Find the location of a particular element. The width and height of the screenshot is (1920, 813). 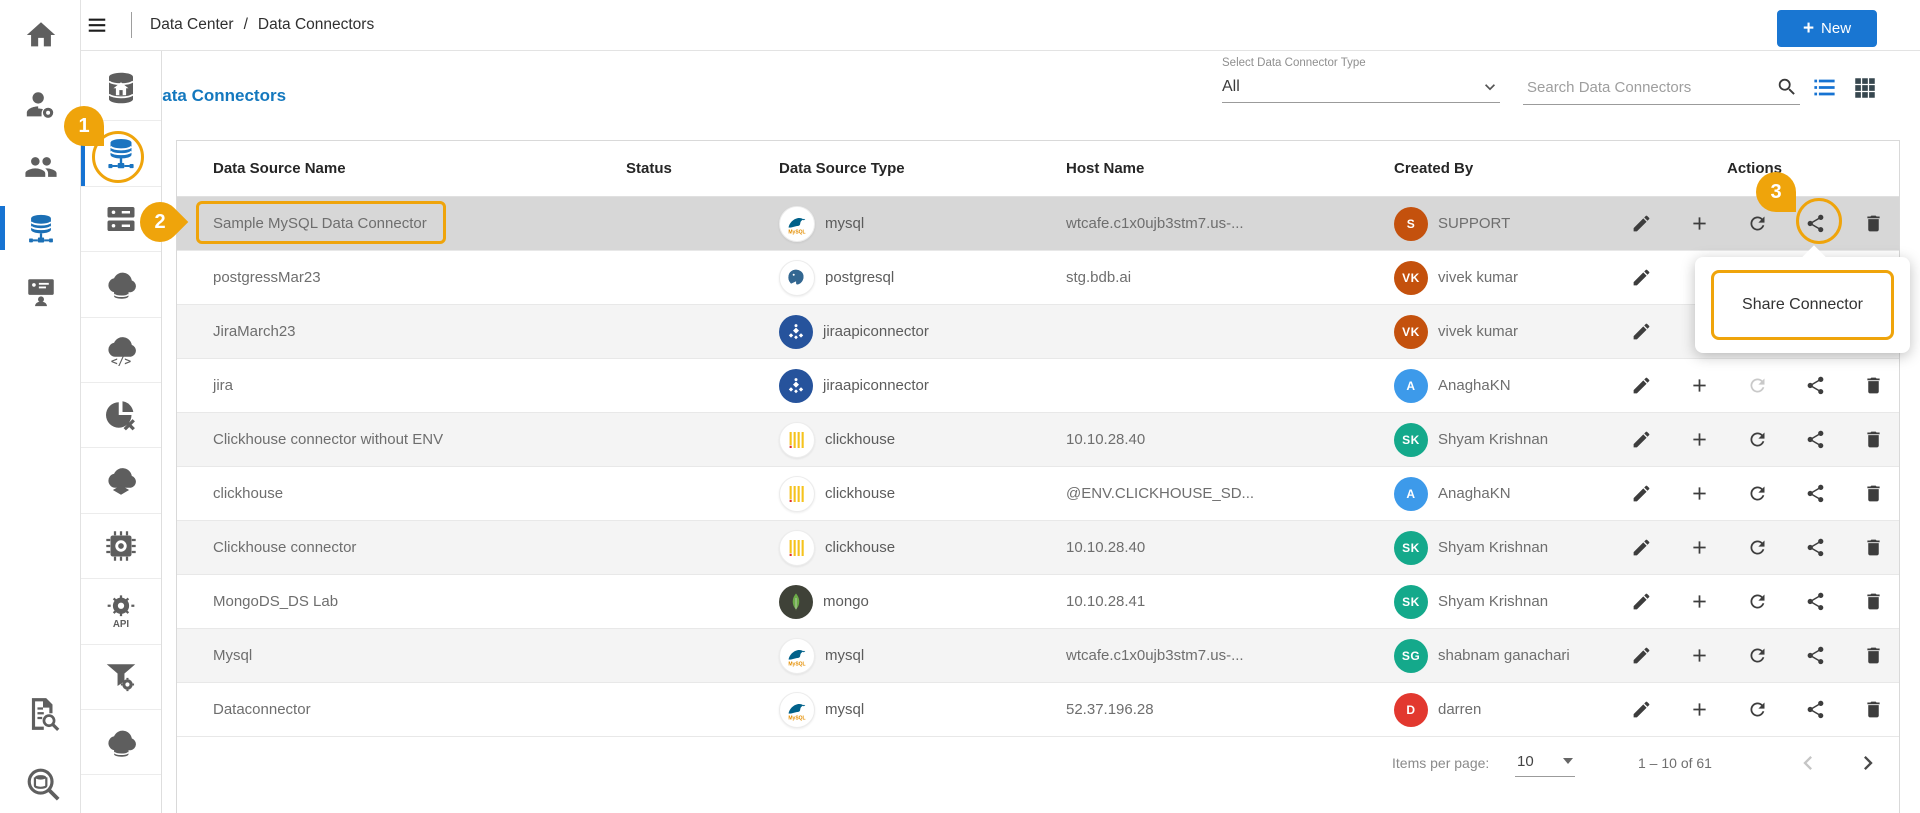

data-source-name: Clickhouse connector without ENV is located at coordinates (419, 439).